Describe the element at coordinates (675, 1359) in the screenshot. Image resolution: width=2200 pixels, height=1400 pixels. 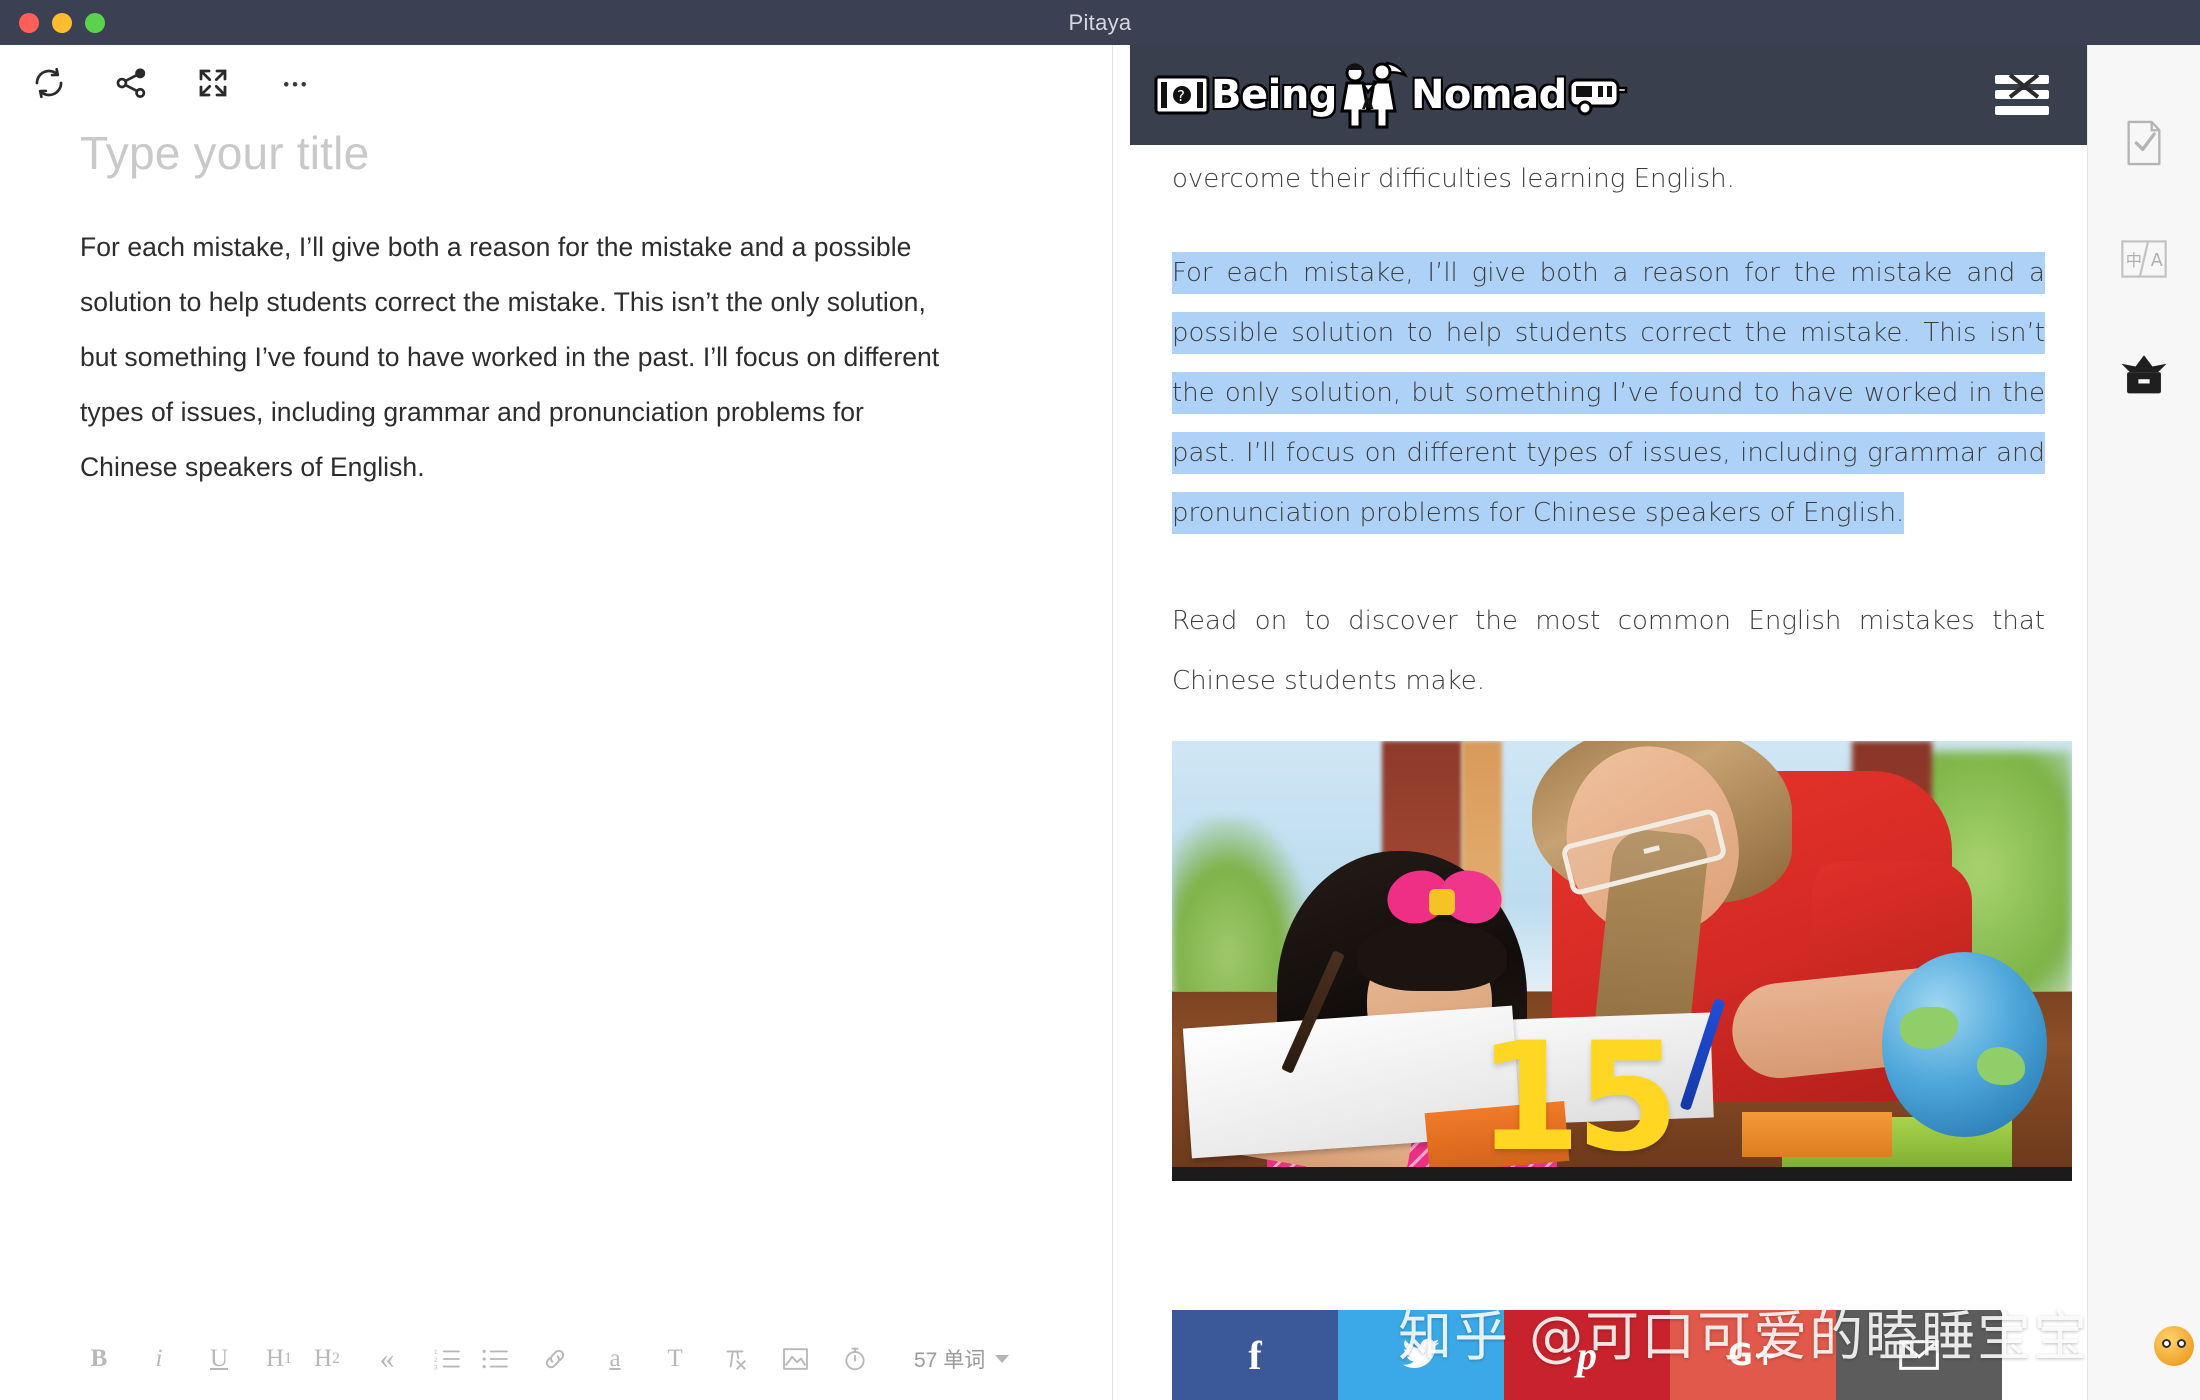
I see `text-style-icon: T` at that location.